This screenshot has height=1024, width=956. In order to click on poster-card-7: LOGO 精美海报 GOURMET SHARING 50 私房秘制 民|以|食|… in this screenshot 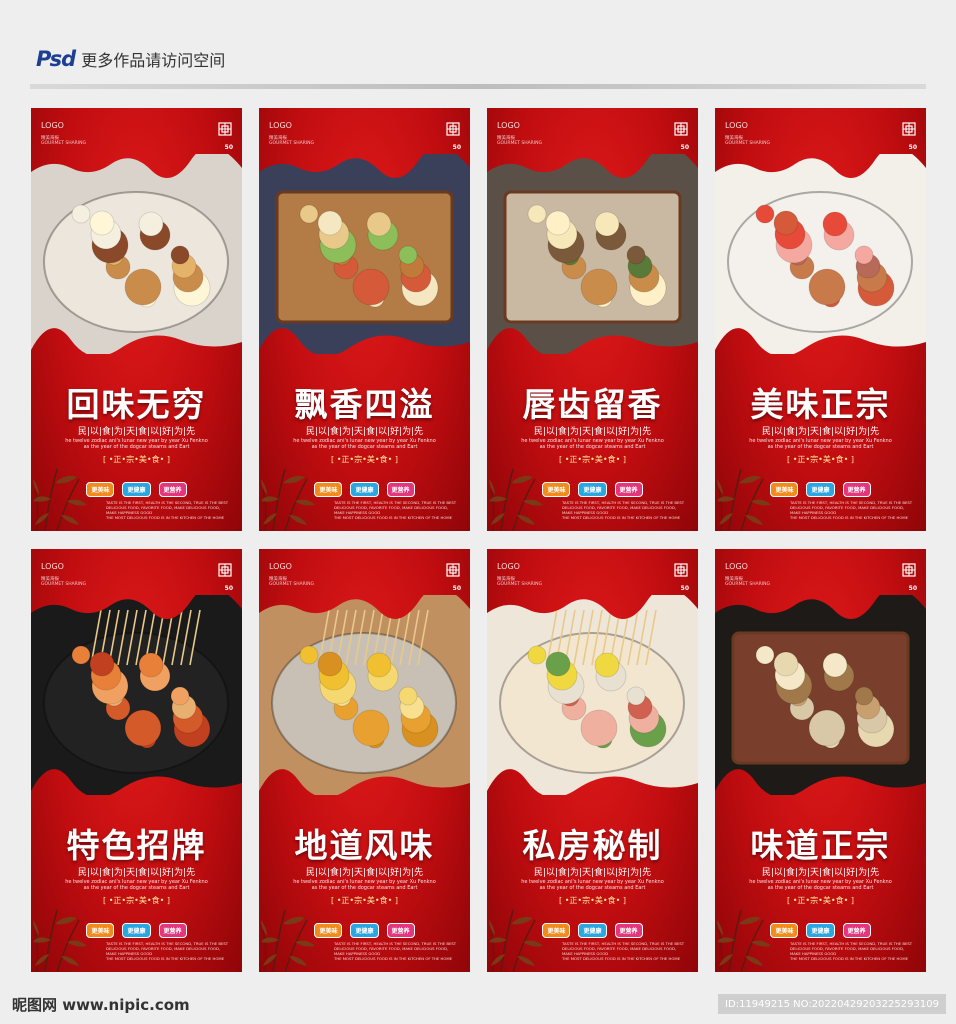, I will do `click(592, 760)`.